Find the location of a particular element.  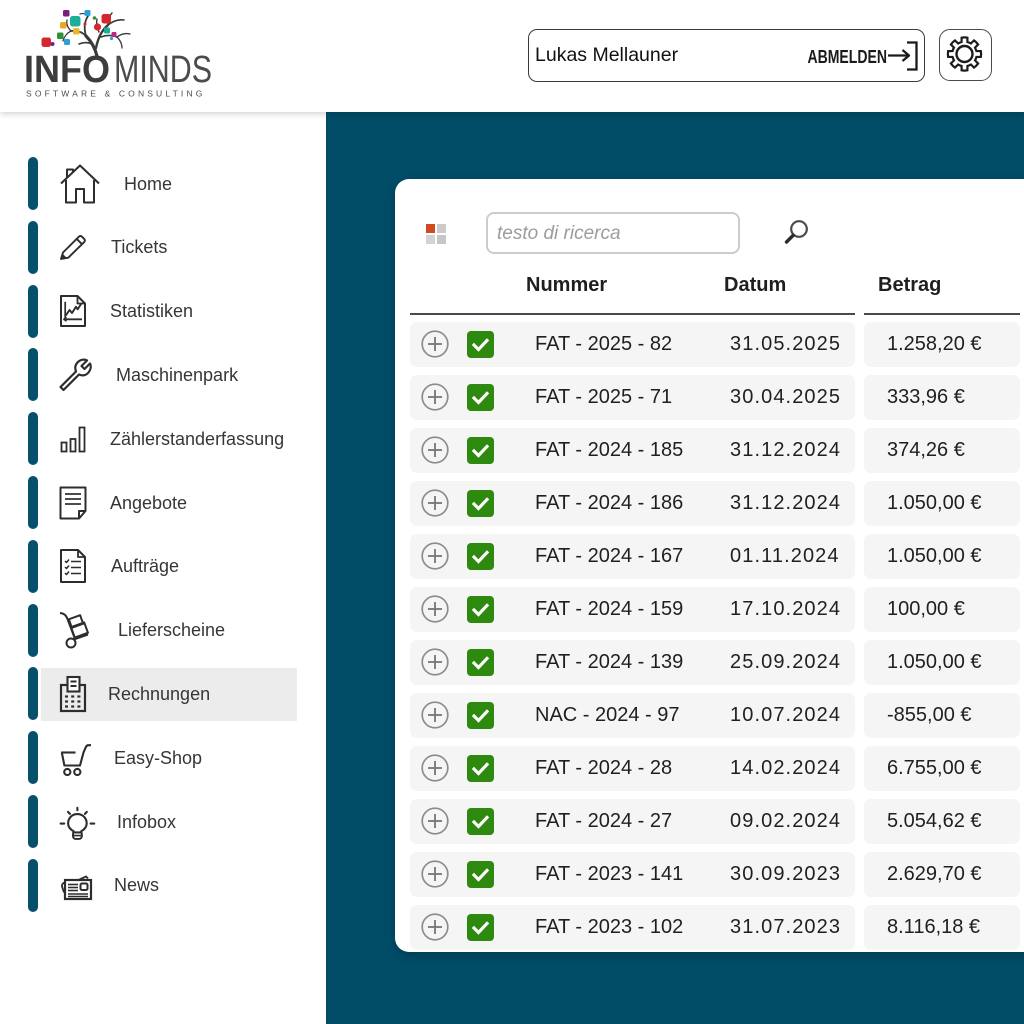

svg-text: MINDS is located at coordinates (163, 70).